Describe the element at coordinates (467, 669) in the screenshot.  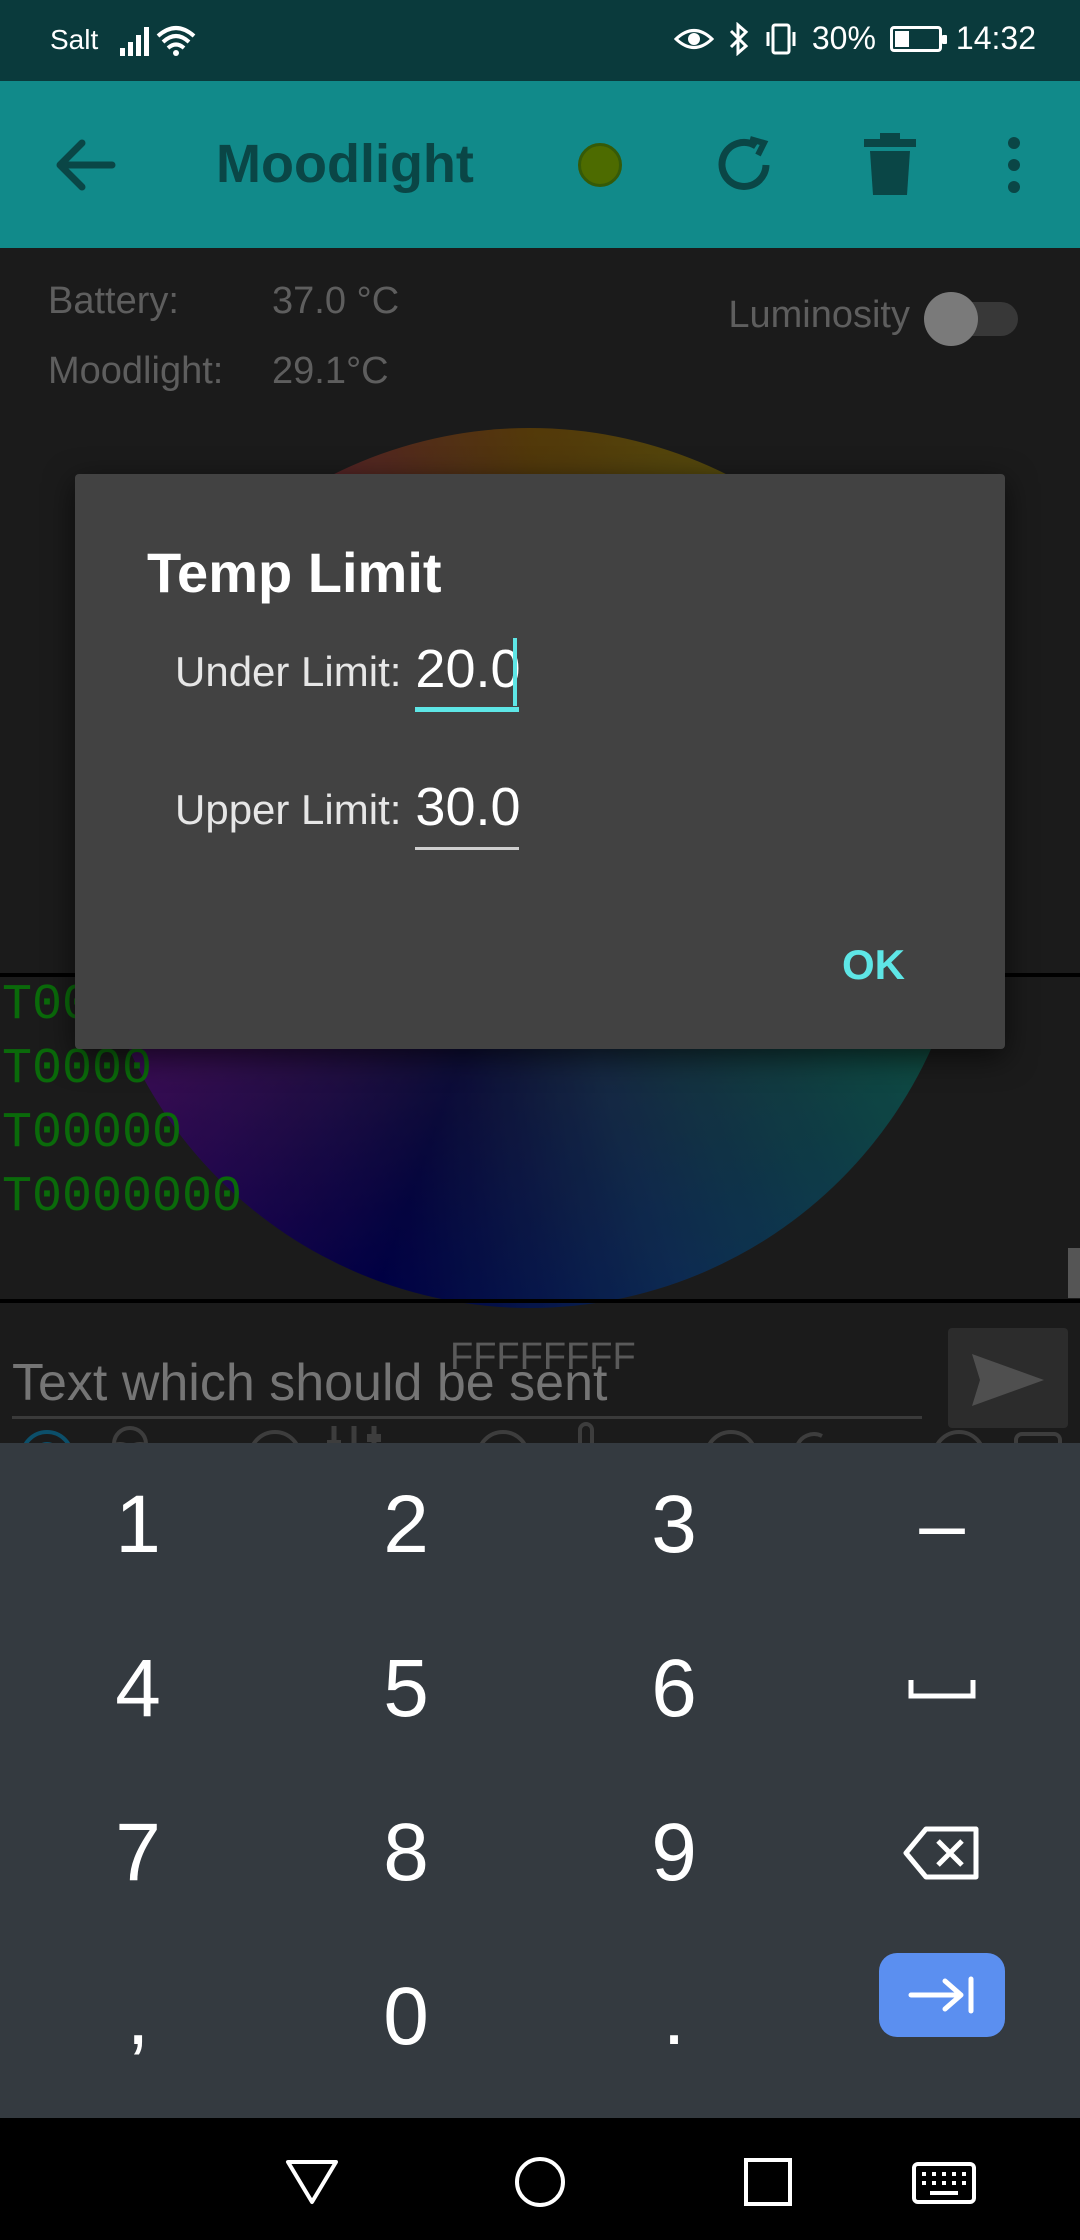
I see `under-limit-input` at that location.